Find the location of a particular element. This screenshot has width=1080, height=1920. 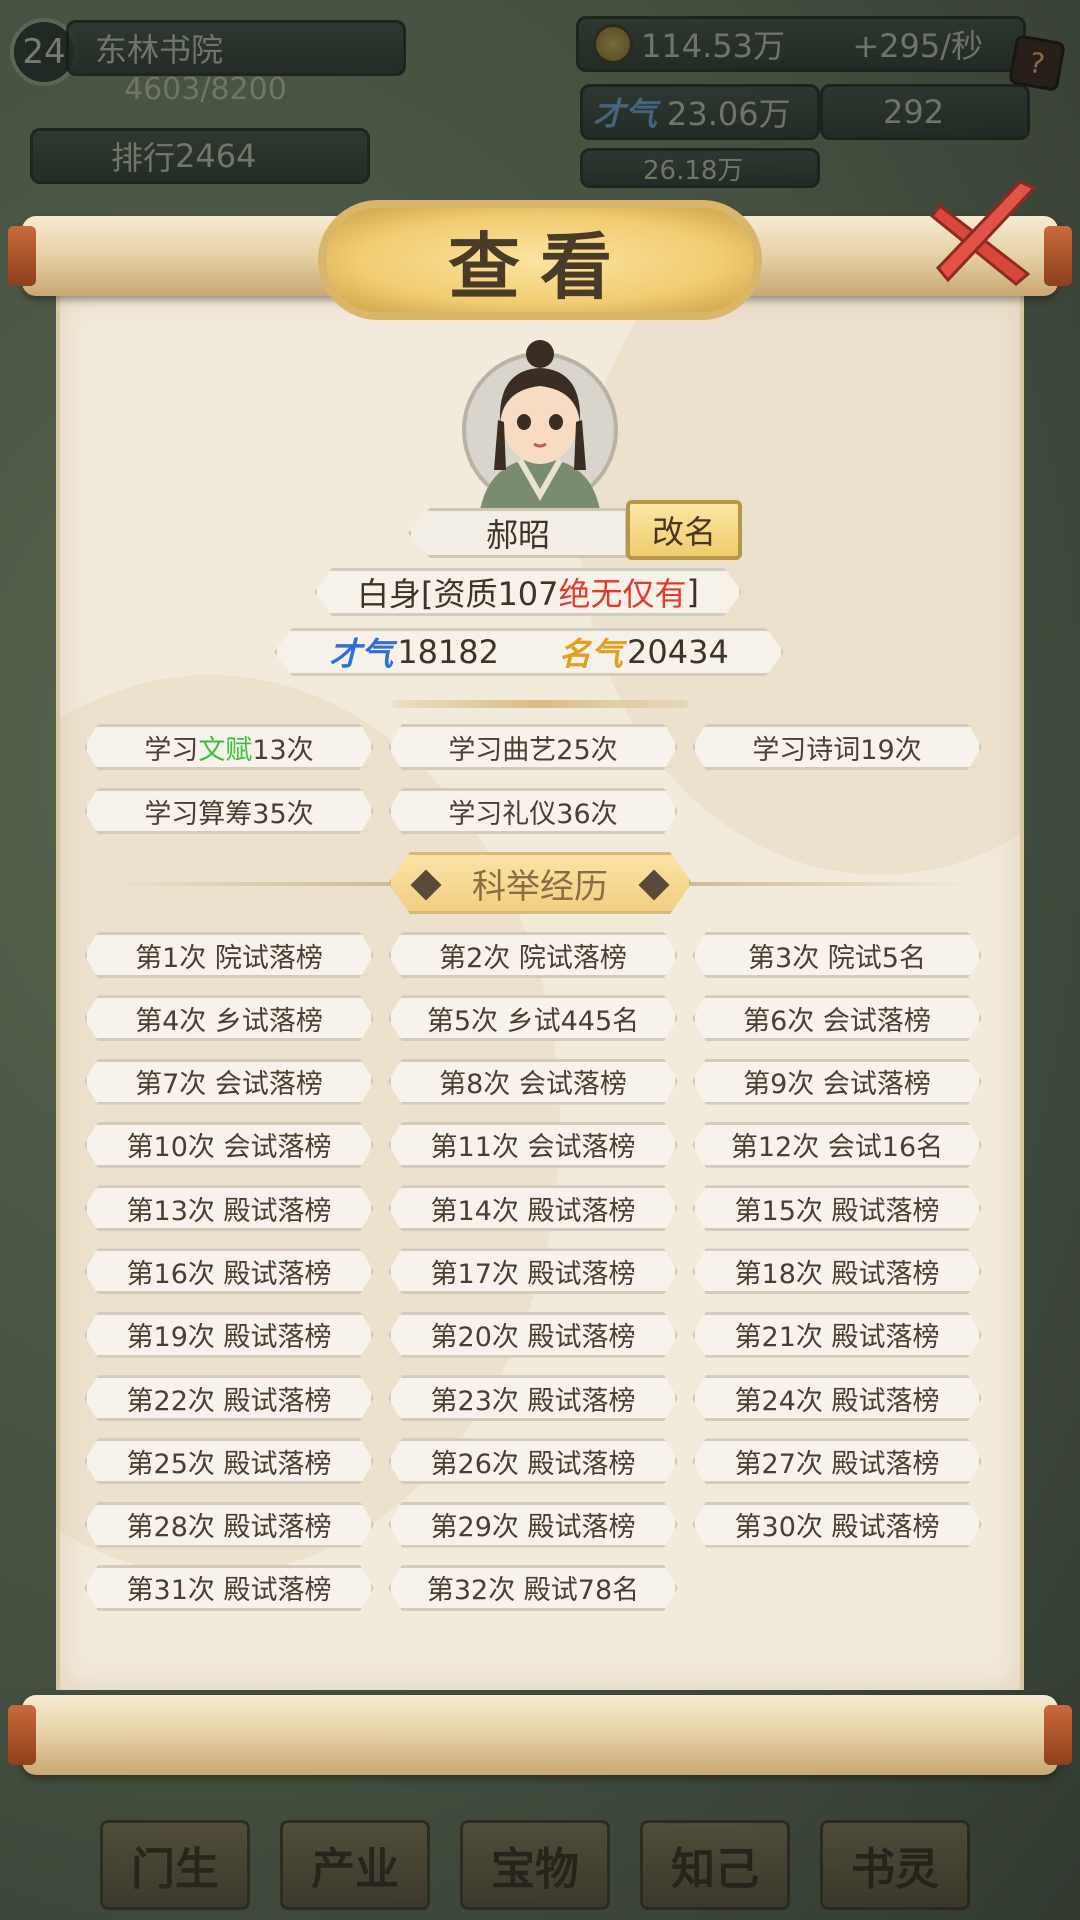

study-item: 学习诗词19次 is located at coordinates (837, 747).